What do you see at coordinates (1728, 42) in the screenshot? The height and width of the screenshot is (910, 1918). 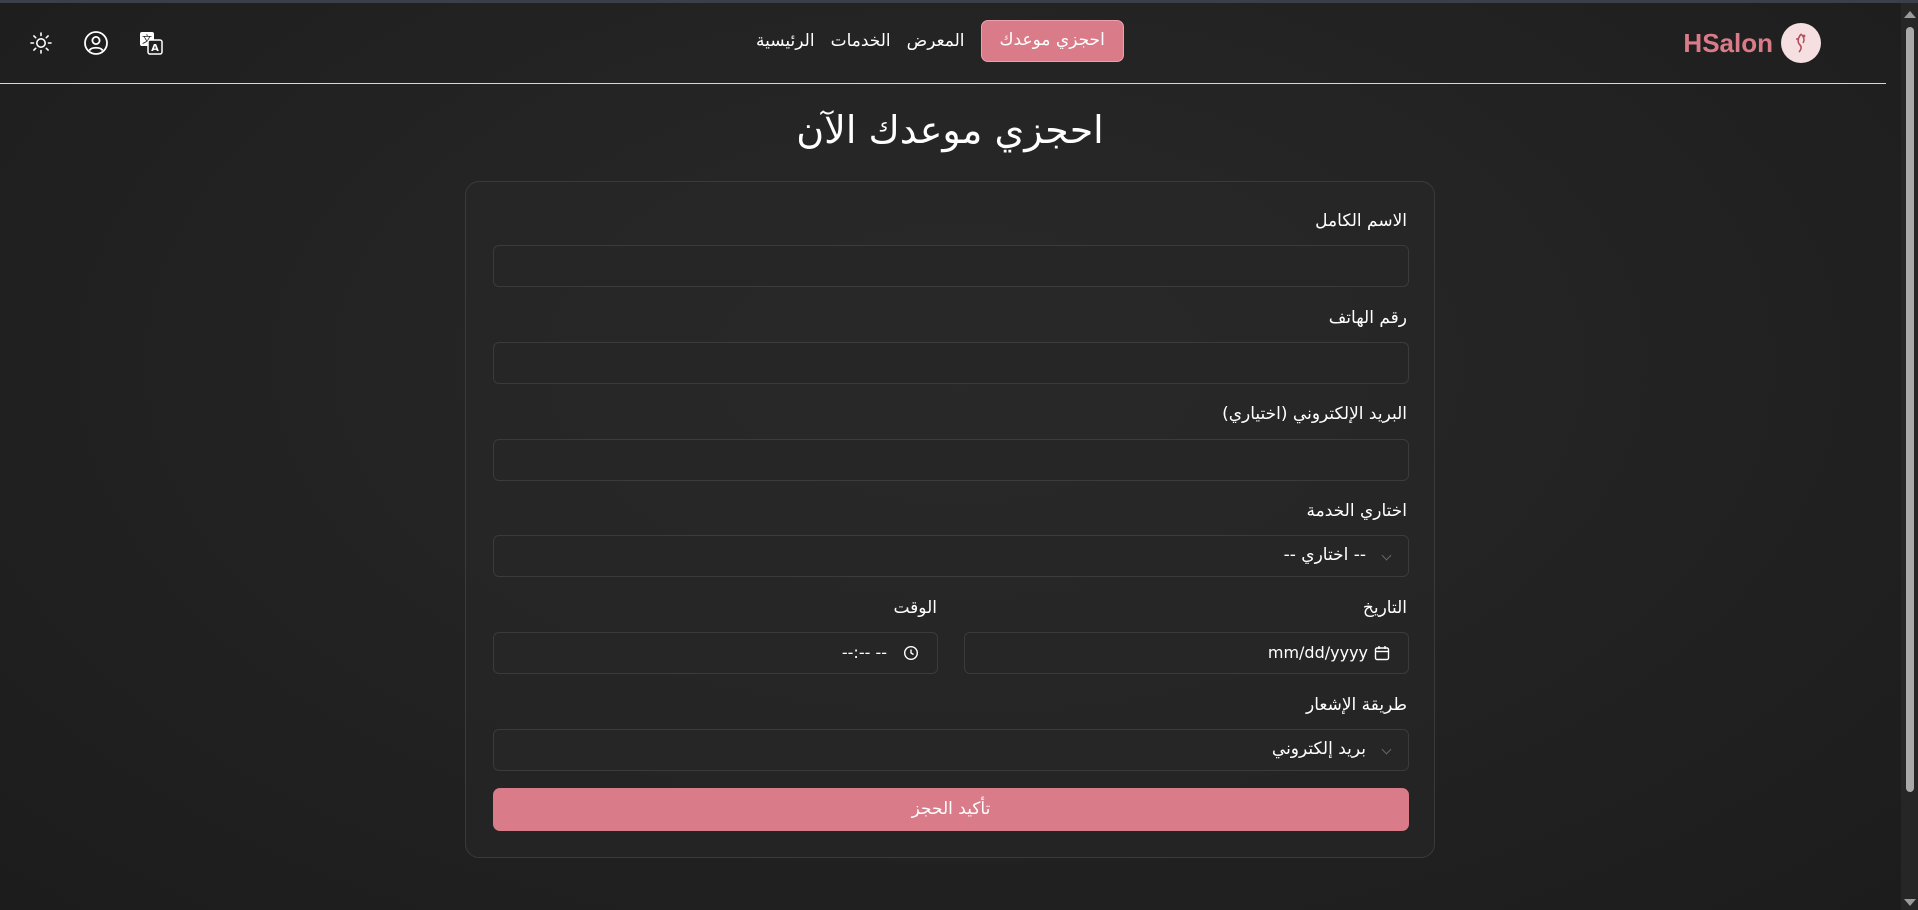 I see `brand-name: HSalon` at bounding box center [1728, 42].